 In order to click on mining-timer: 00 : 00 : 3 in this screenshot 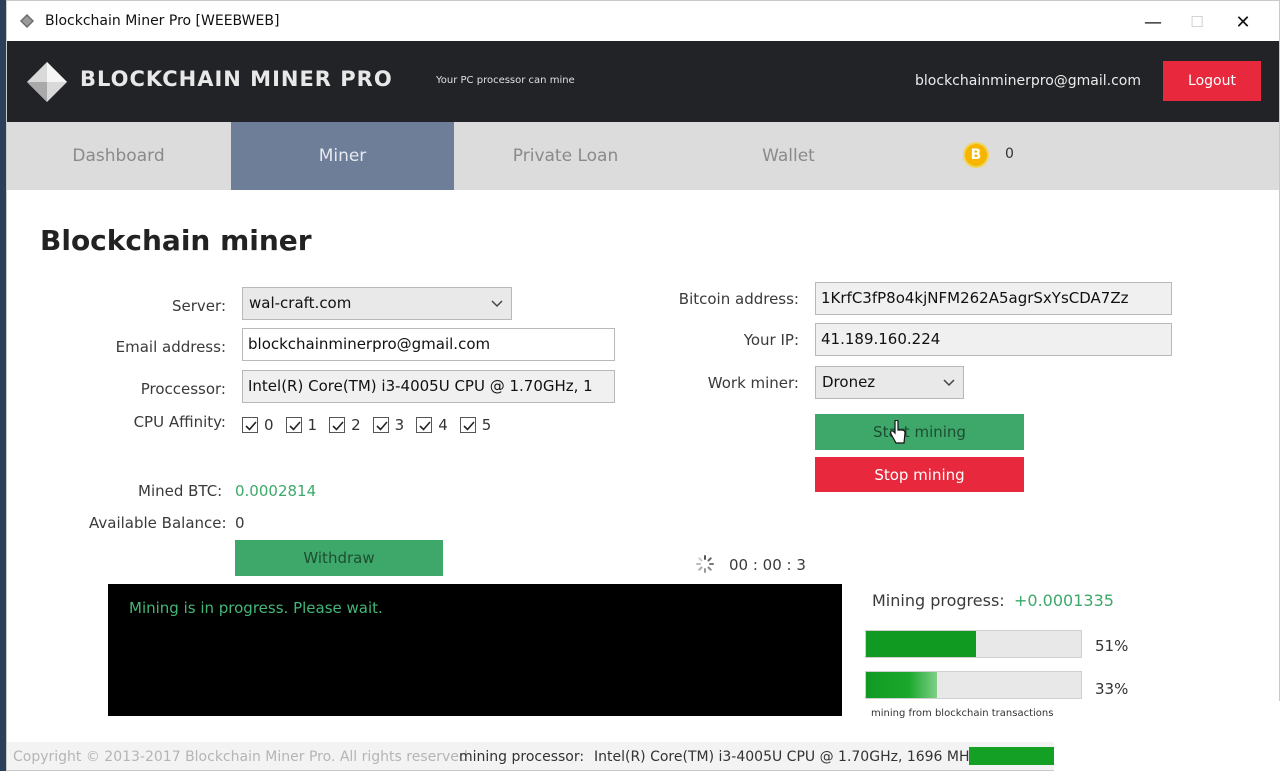, I will do `click(767, 565)`.